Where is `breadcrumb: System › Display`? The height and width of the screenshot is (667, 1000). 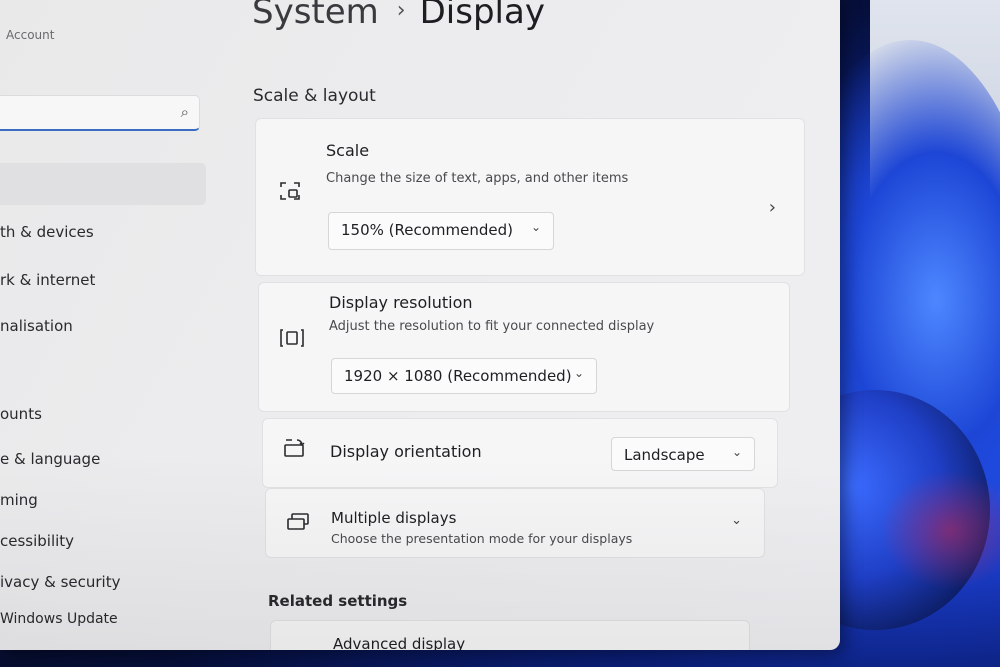 breadcrumb: System › Display is located at coordinates (398, 16).